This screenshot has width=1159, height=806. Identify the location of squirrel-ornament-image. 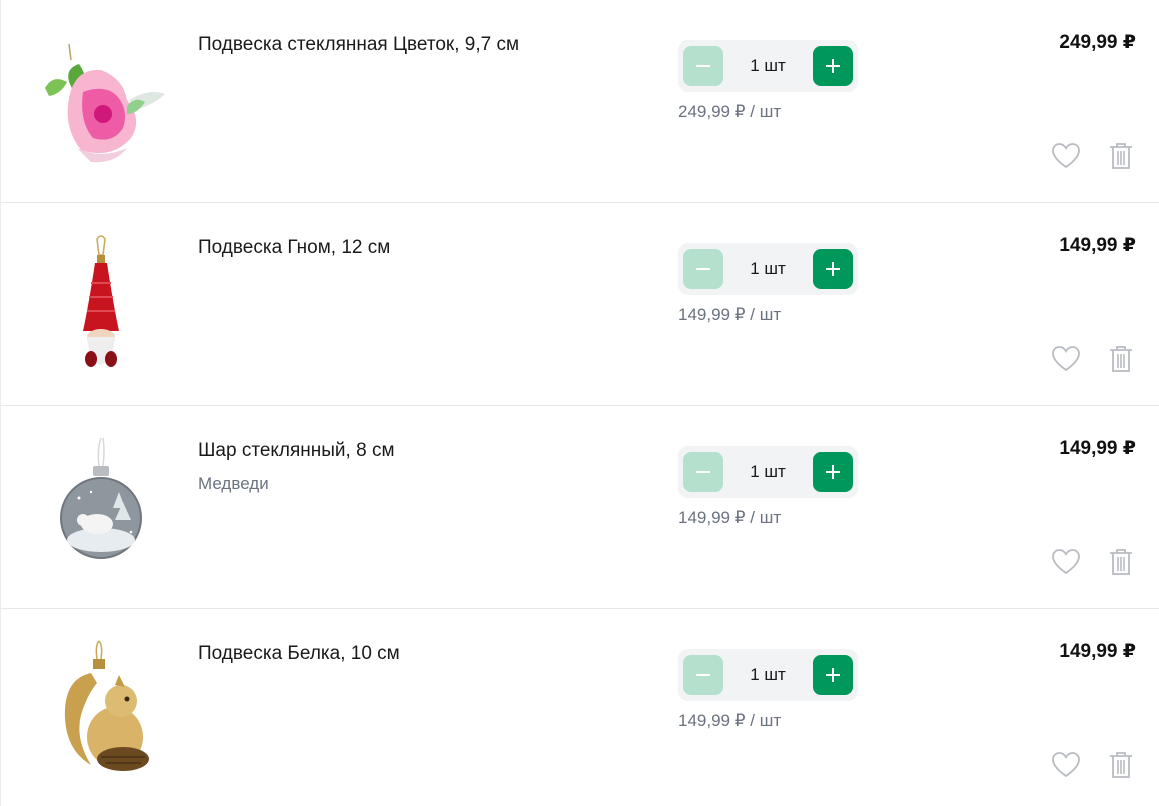
(101, 709).